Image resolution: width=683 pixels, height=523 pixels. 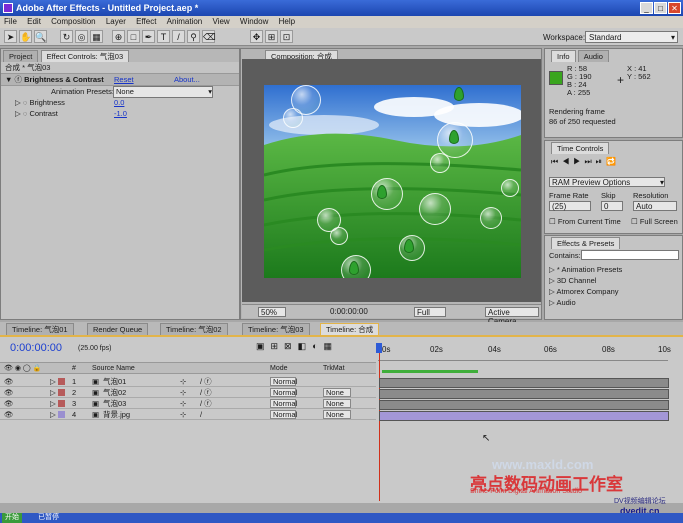 I want to click on time-ruler: 0s 02s 04s 06s 08s 10s, so click(x=524, y=353).